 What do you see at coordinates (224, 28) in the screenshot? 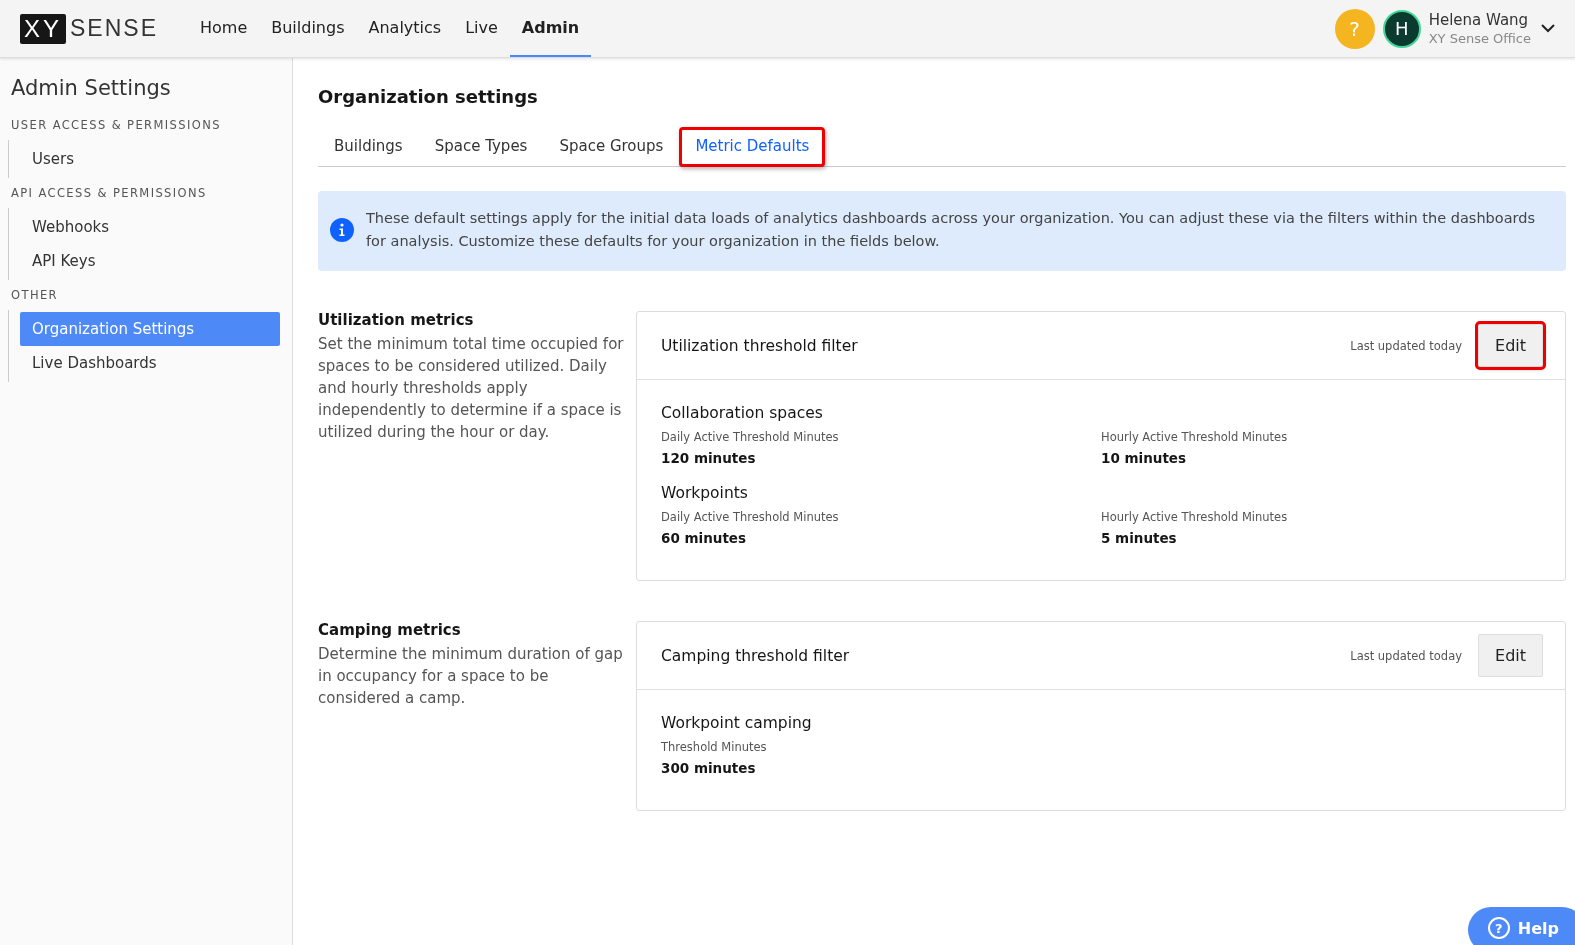
I see `nav-link: Home` at bounding box center [224, 28].